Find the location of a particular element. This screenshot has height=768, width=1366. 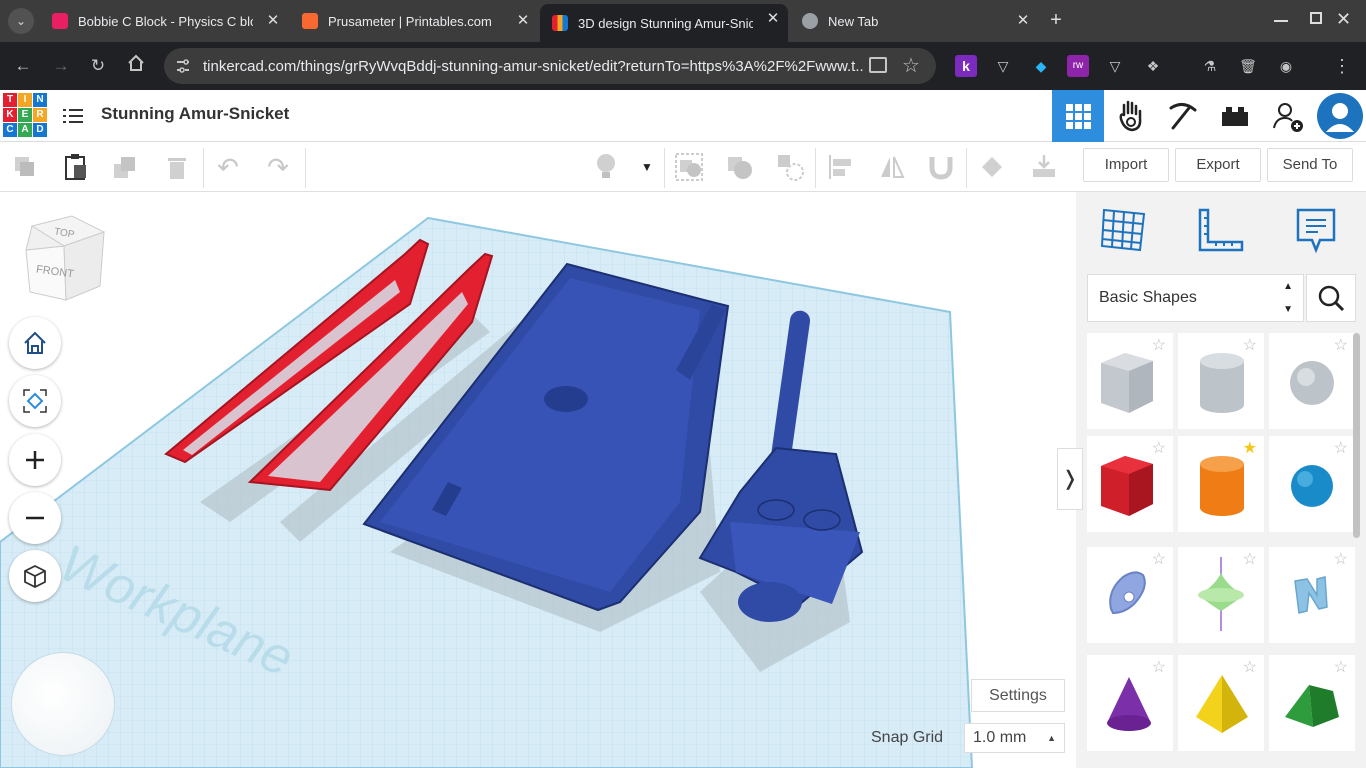

shape-sphere: ☆ is located at coordinates (1312, 484).